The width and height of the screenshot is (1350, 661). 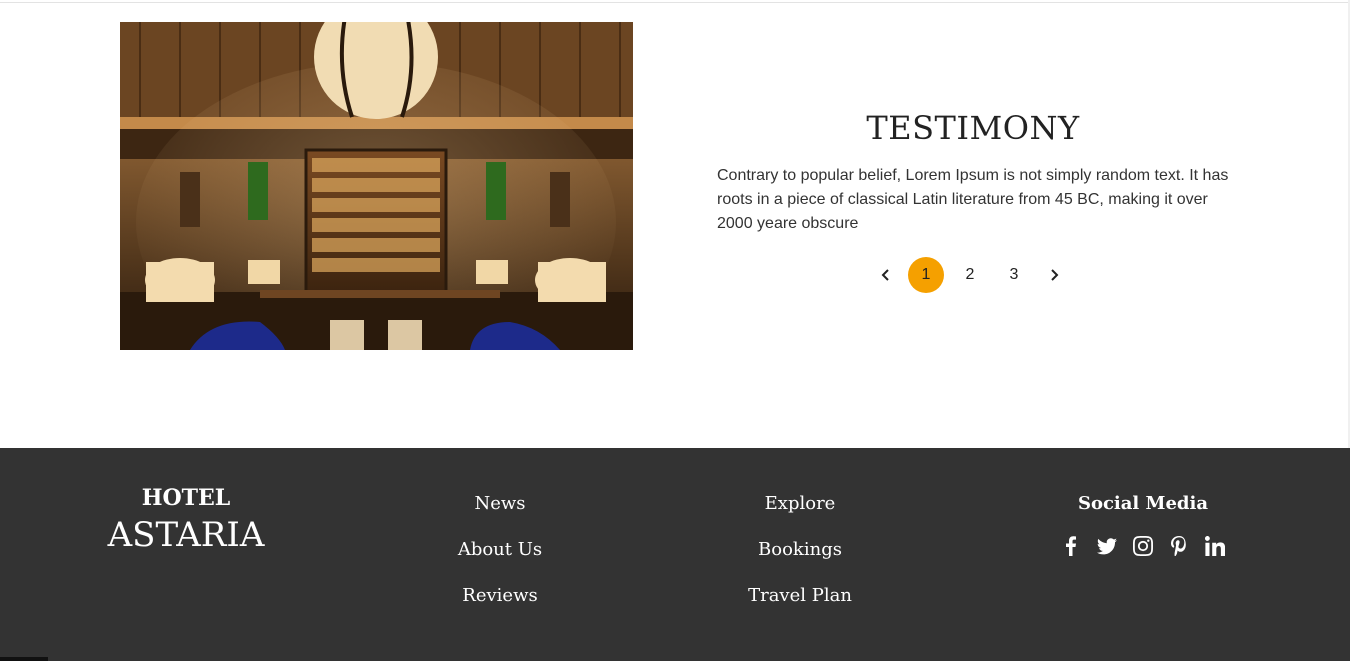 What do you see at coordinates (186, 498) in the screenshot?
I see `brand-hotel-text: HOTEL` at bounding box center [186, 498].